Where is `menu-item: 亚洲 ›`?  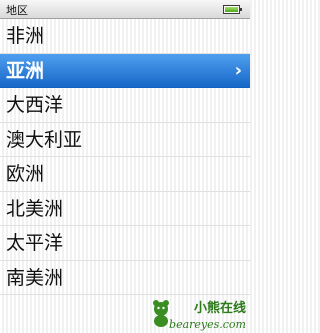
menu-item: 亚洲 › is located at coordinates (125, 70).